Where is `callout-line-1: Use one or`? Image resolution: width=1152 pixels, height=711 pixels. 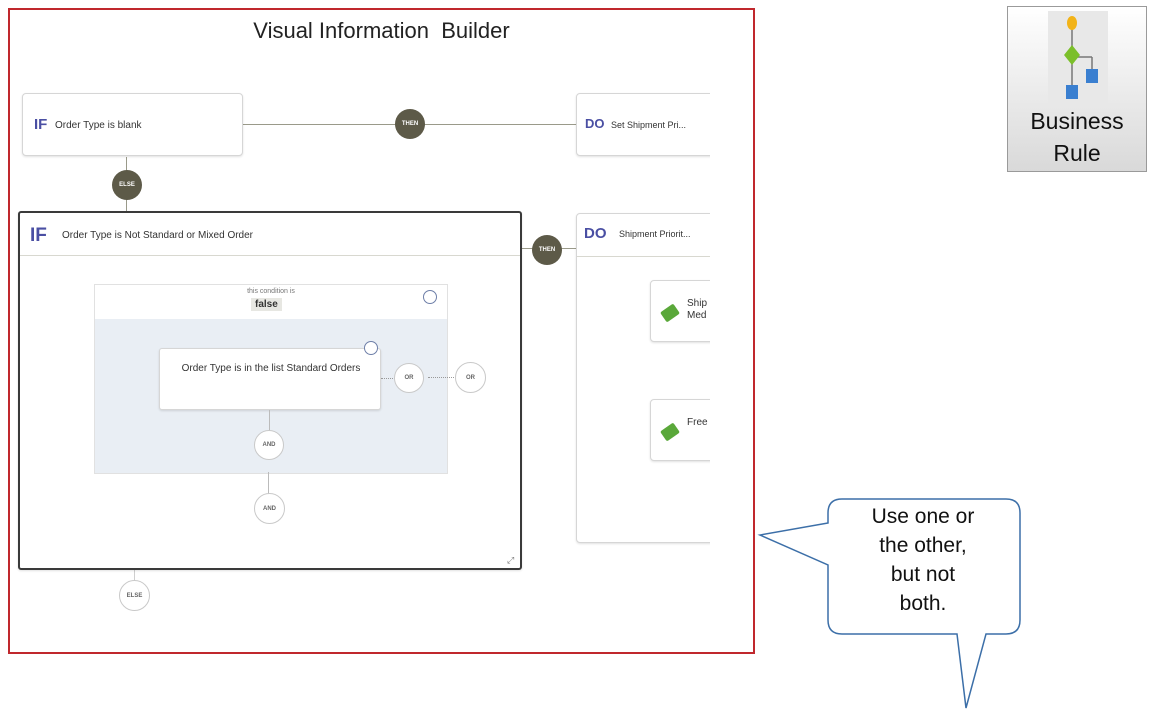 callout-line-1: Use one or is located at coordinates (923, 516).